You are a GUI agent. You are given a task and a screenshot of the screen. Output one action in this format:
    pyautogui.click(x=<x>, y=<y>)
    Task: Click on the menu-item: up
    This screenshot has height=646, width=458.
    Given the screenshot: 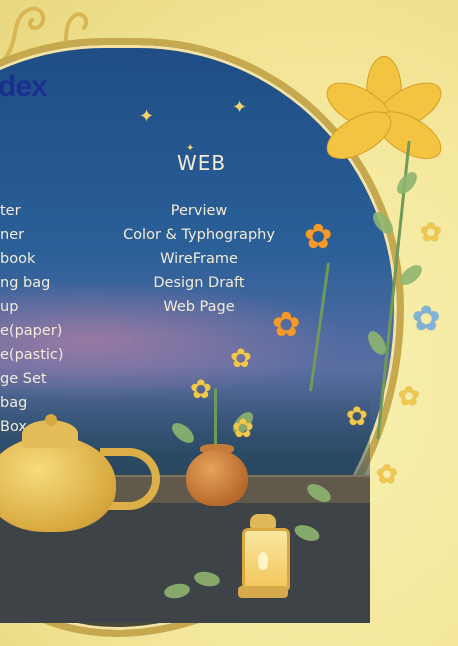 What is the action you would take?
    pyautogui.click(x=32, y=307)
    